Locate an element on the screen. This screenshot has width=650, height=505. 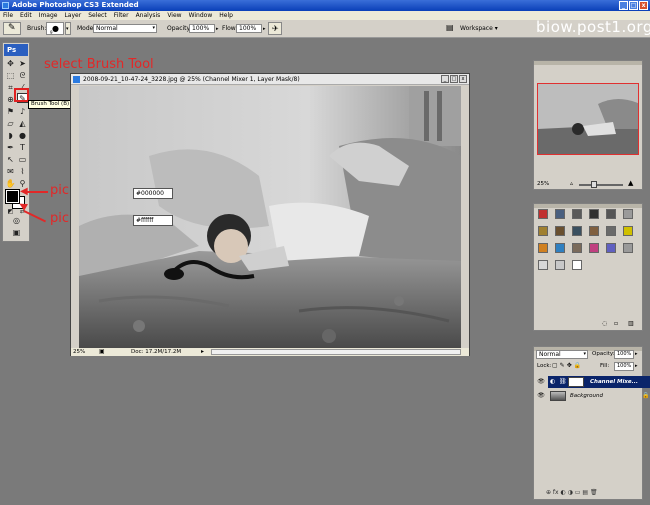
layer-row-background: Background 🔒 is located at coordinates (599, 396).